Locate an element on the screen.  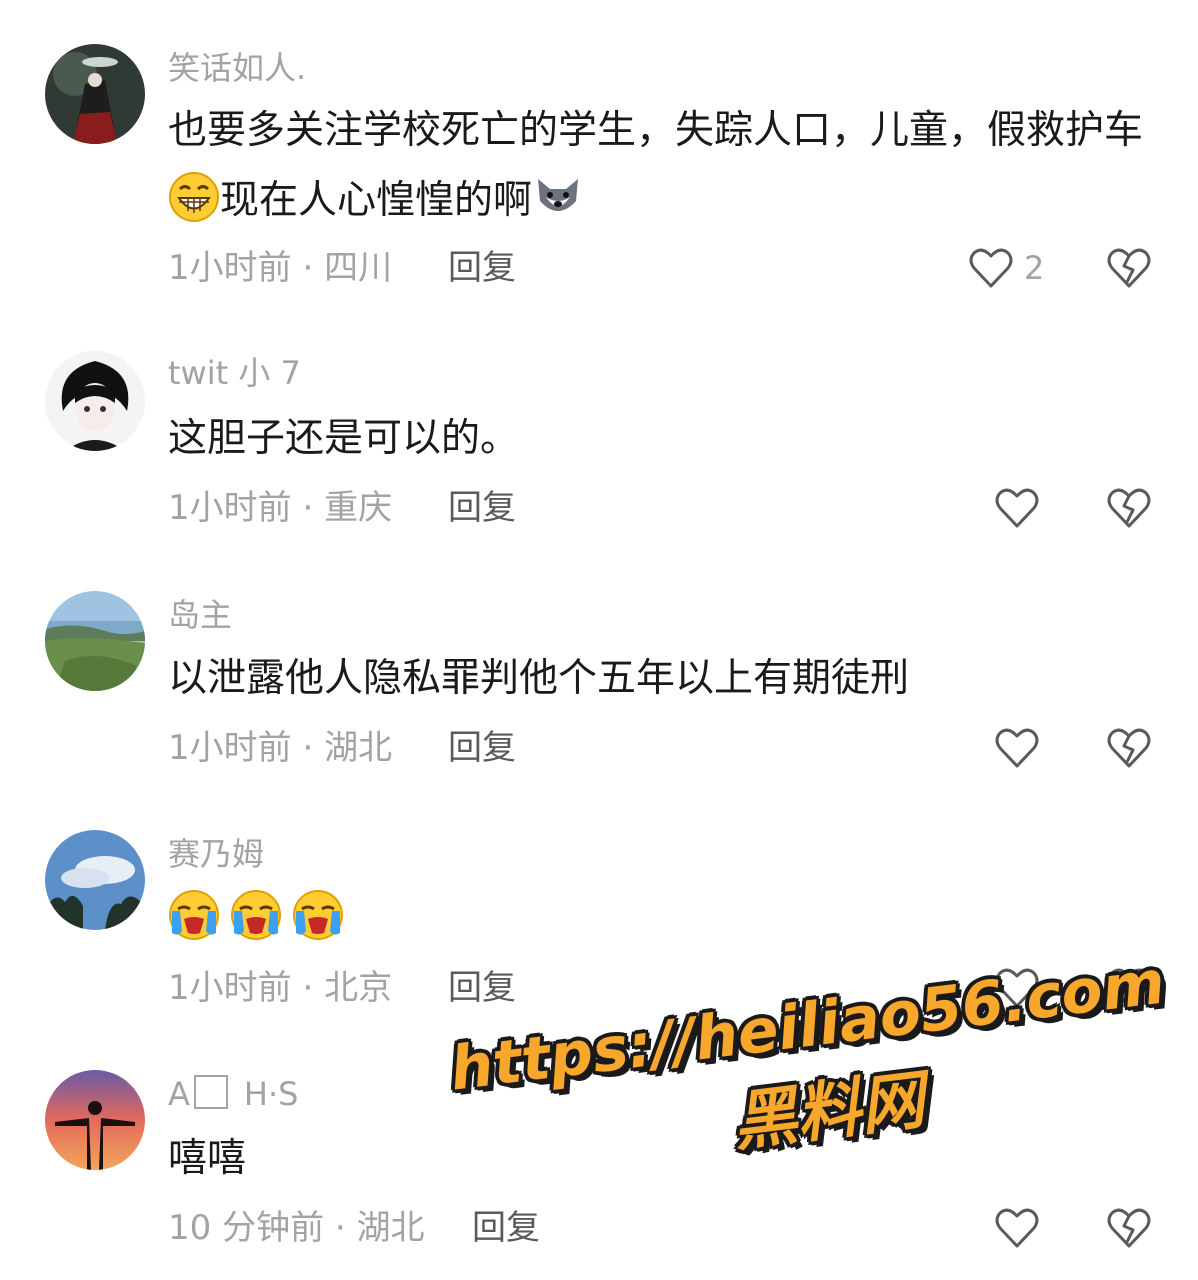
comment-meta: 1小时前 · 湖北 is located at coordinates (280, 748).